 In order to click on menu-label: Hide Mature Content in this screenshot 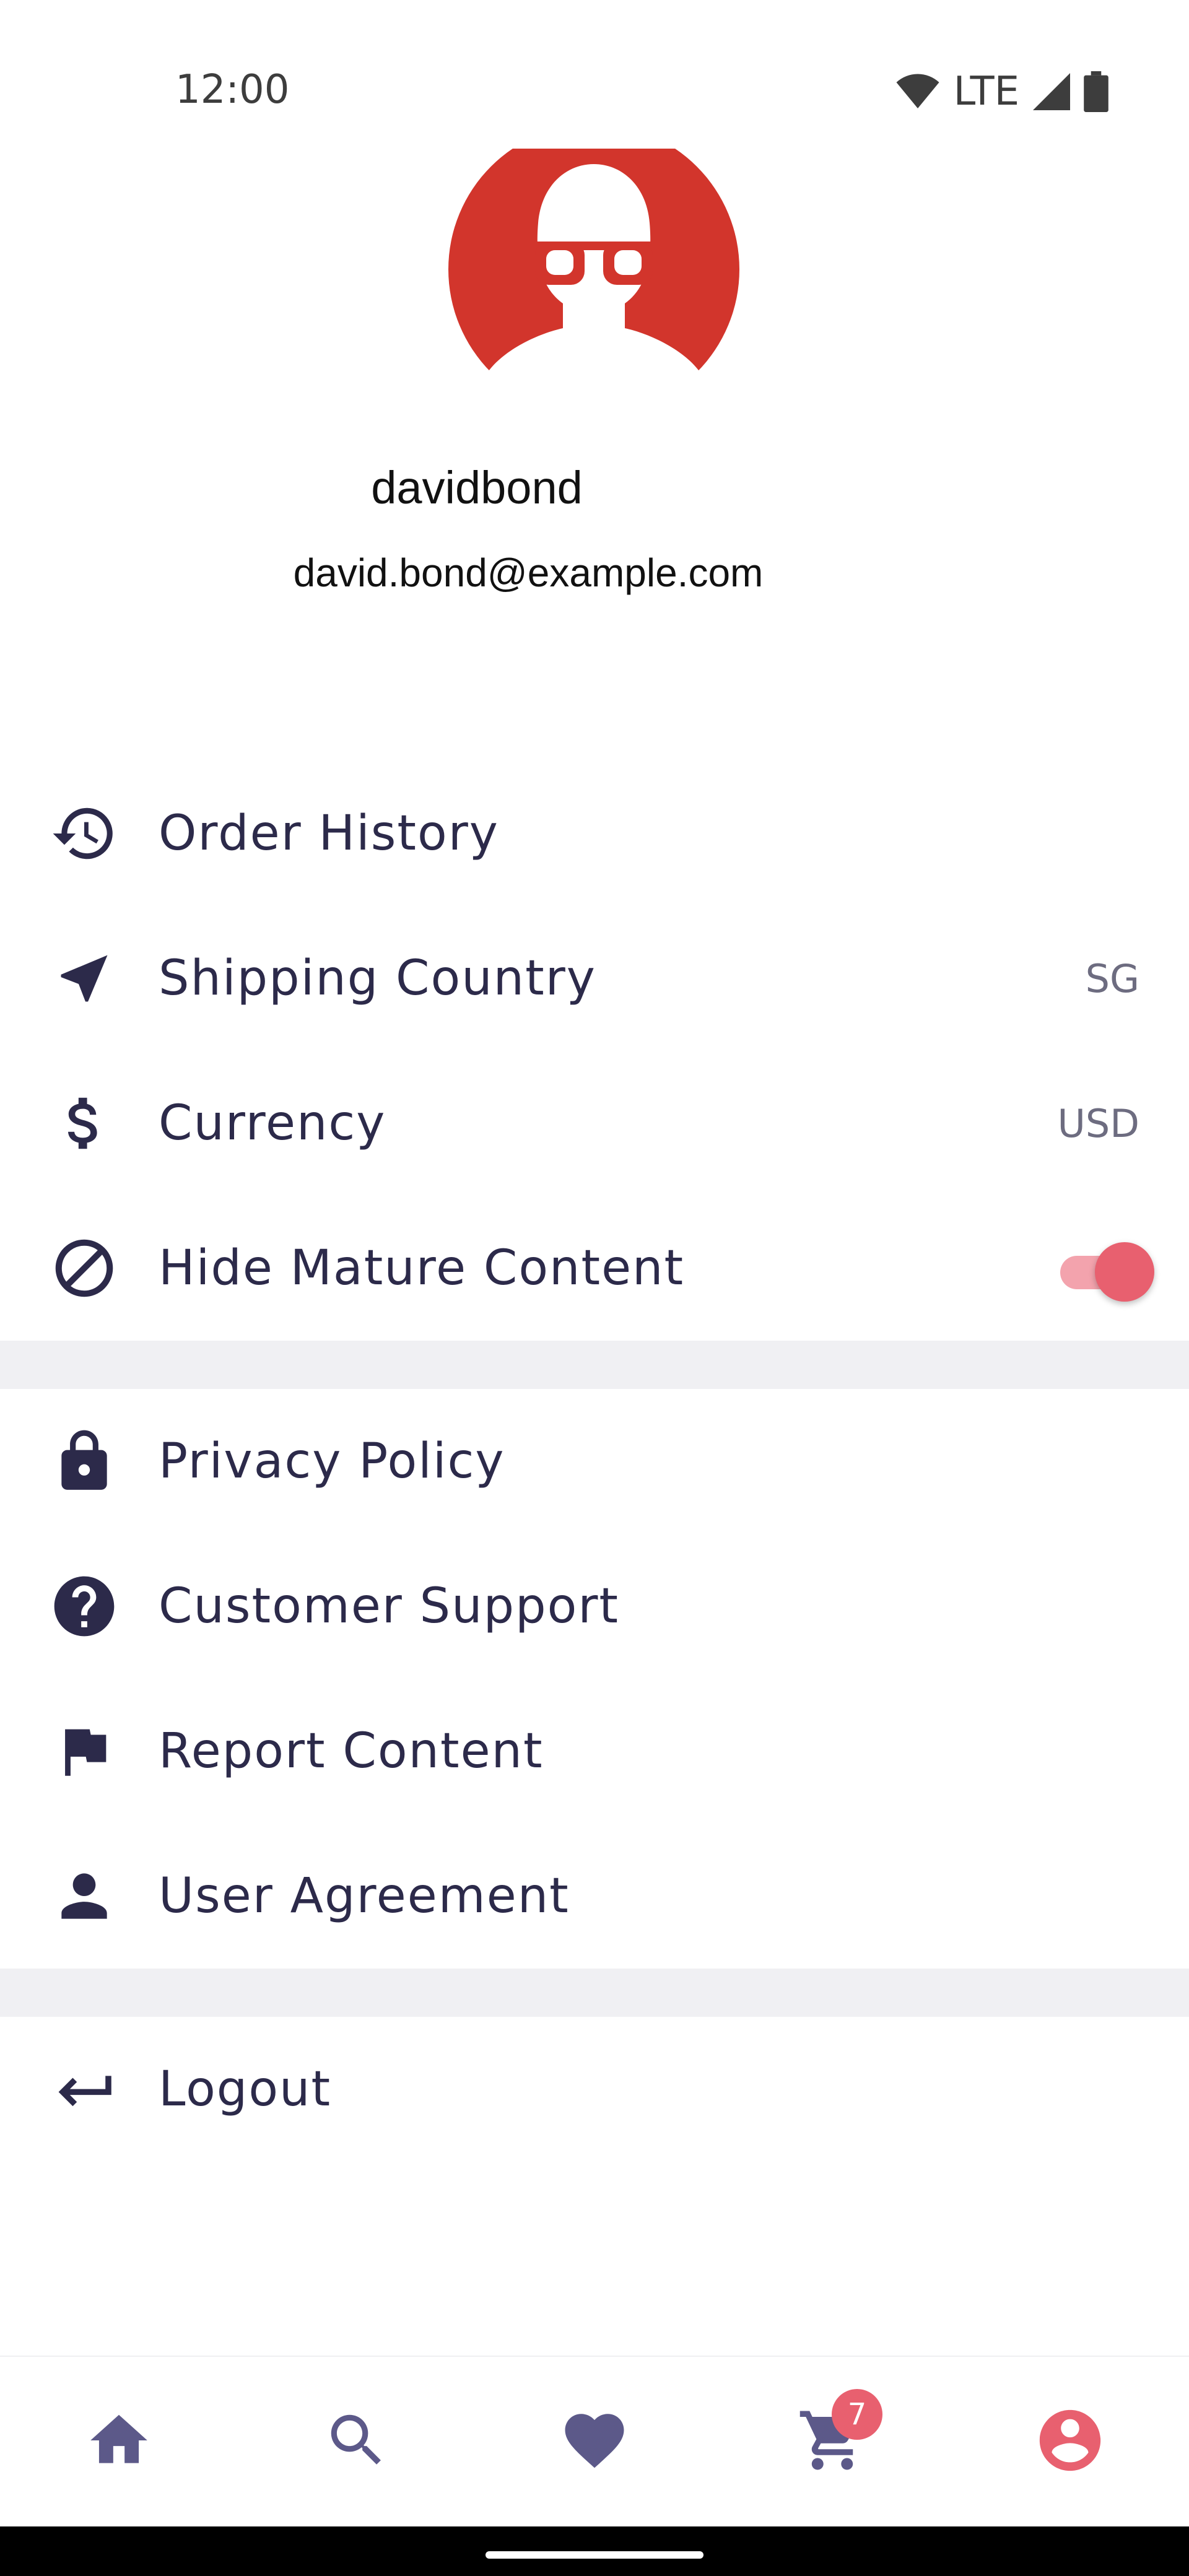, I will do `click(422, 1268)`.